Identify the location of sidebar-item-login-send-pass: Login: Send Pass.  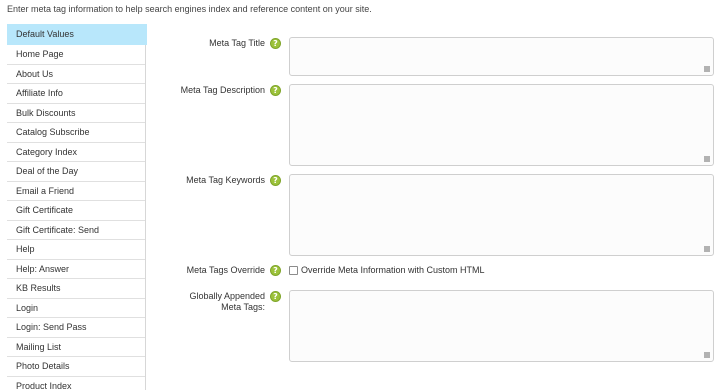
(76, 328).